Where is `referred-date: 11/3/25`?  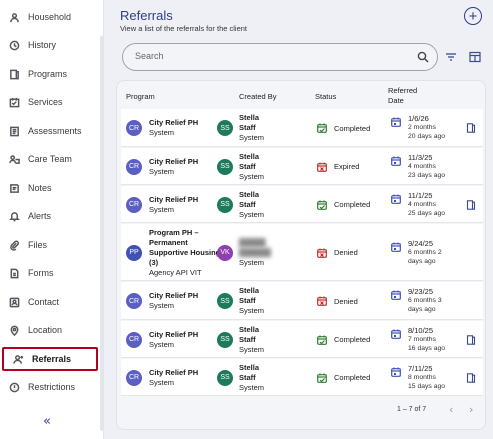 referred-date: 11/3/25 is located at coordinates (420, 157).